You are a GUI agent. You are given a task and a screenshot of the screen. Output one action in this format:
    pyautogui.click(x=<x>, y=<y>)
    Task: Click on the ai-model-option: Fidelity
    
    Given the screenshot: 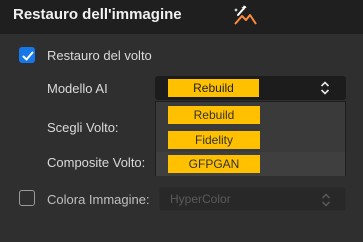 What is the action you would take?
    pyautogui.click(x=250, y=140)
    